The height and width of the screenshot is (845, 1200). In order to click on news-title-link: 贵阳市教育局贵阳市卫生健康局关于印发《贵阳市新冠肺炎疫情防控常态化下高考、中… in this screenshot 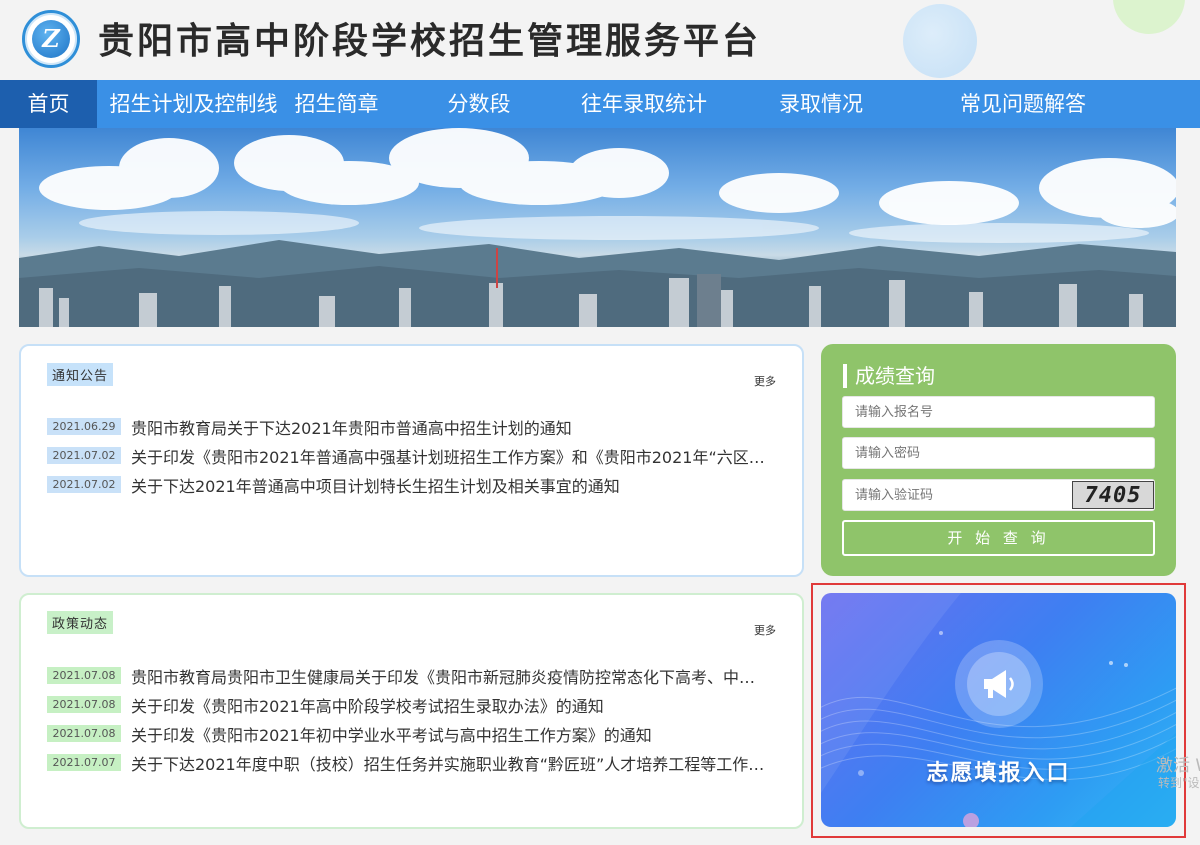, I will do `click(456, 676)`.